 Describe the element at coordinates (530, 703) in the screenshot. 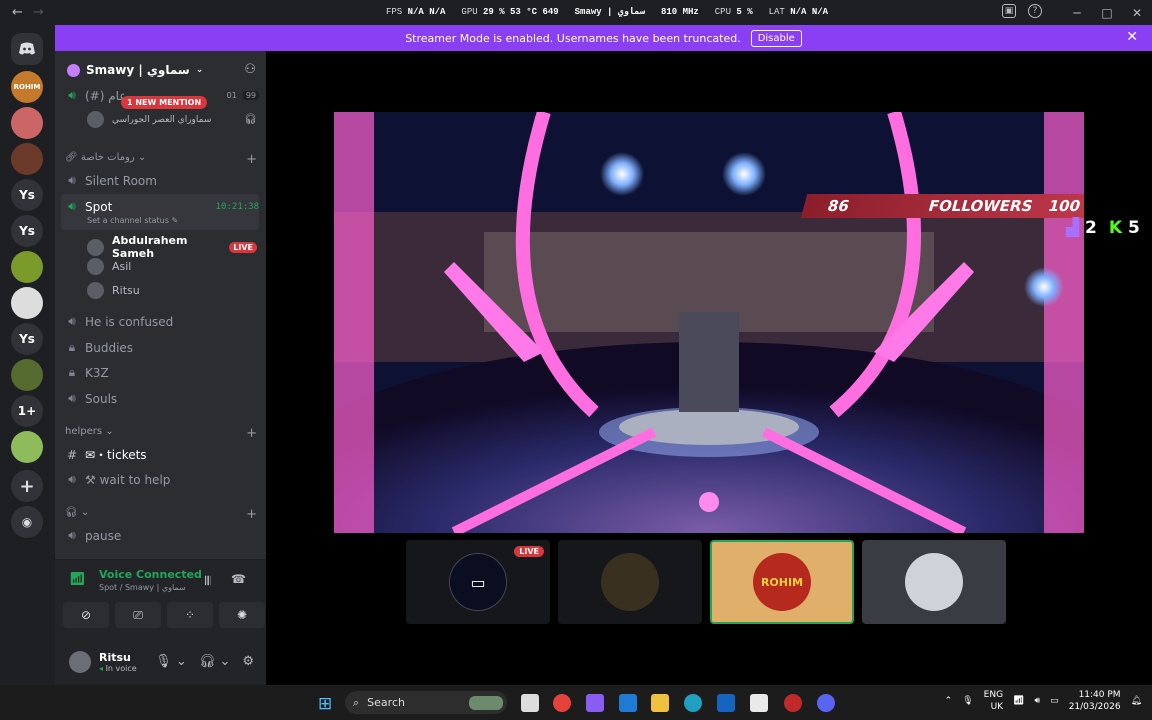

I see `task-view-icon` at that location.